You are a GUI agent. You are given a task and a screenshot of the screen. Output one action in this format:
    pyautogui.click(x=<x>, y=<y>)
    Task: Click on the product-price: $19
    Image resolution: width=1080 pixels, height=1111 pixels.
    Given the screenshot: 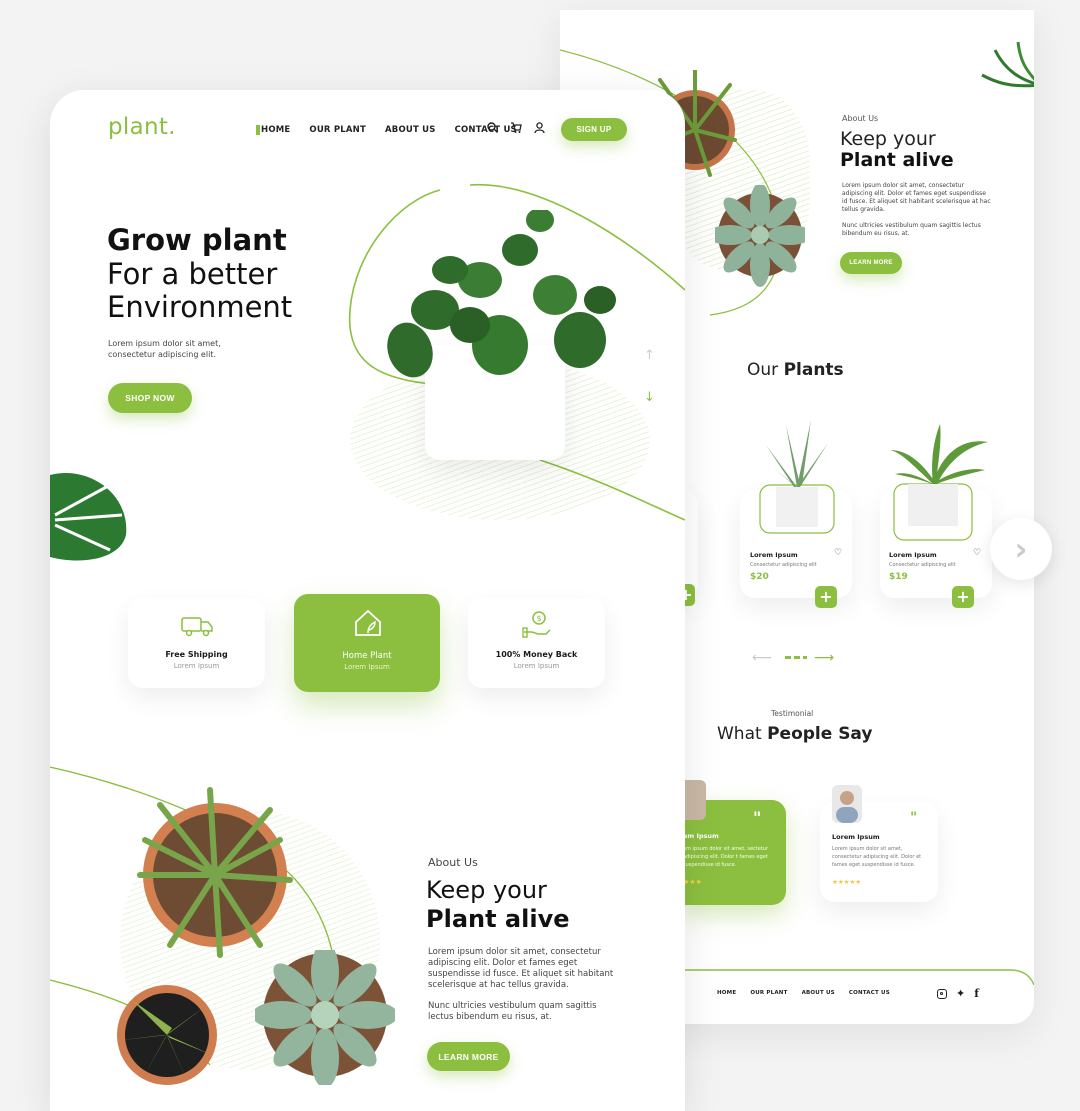 What is the action you would take?
    pyautogui.click(x=898, y=577)
    